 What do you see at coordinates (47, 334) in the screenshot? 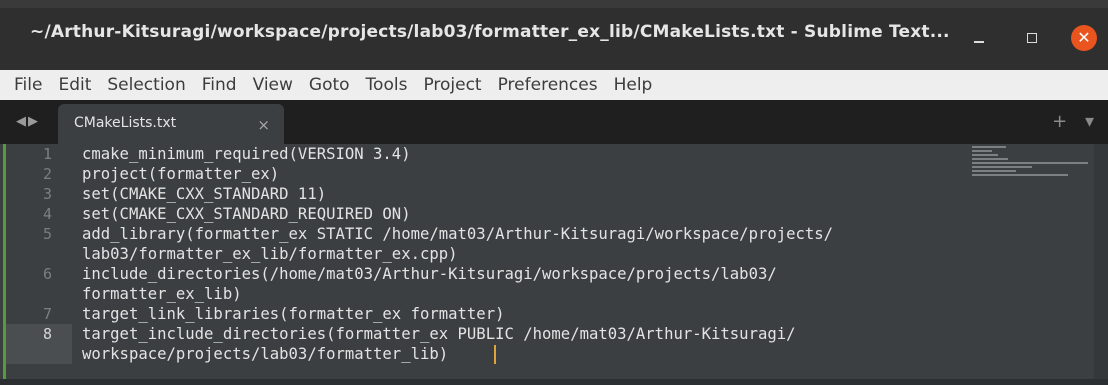
I see `line-number-active: 8` at bounding box center [47, 334].